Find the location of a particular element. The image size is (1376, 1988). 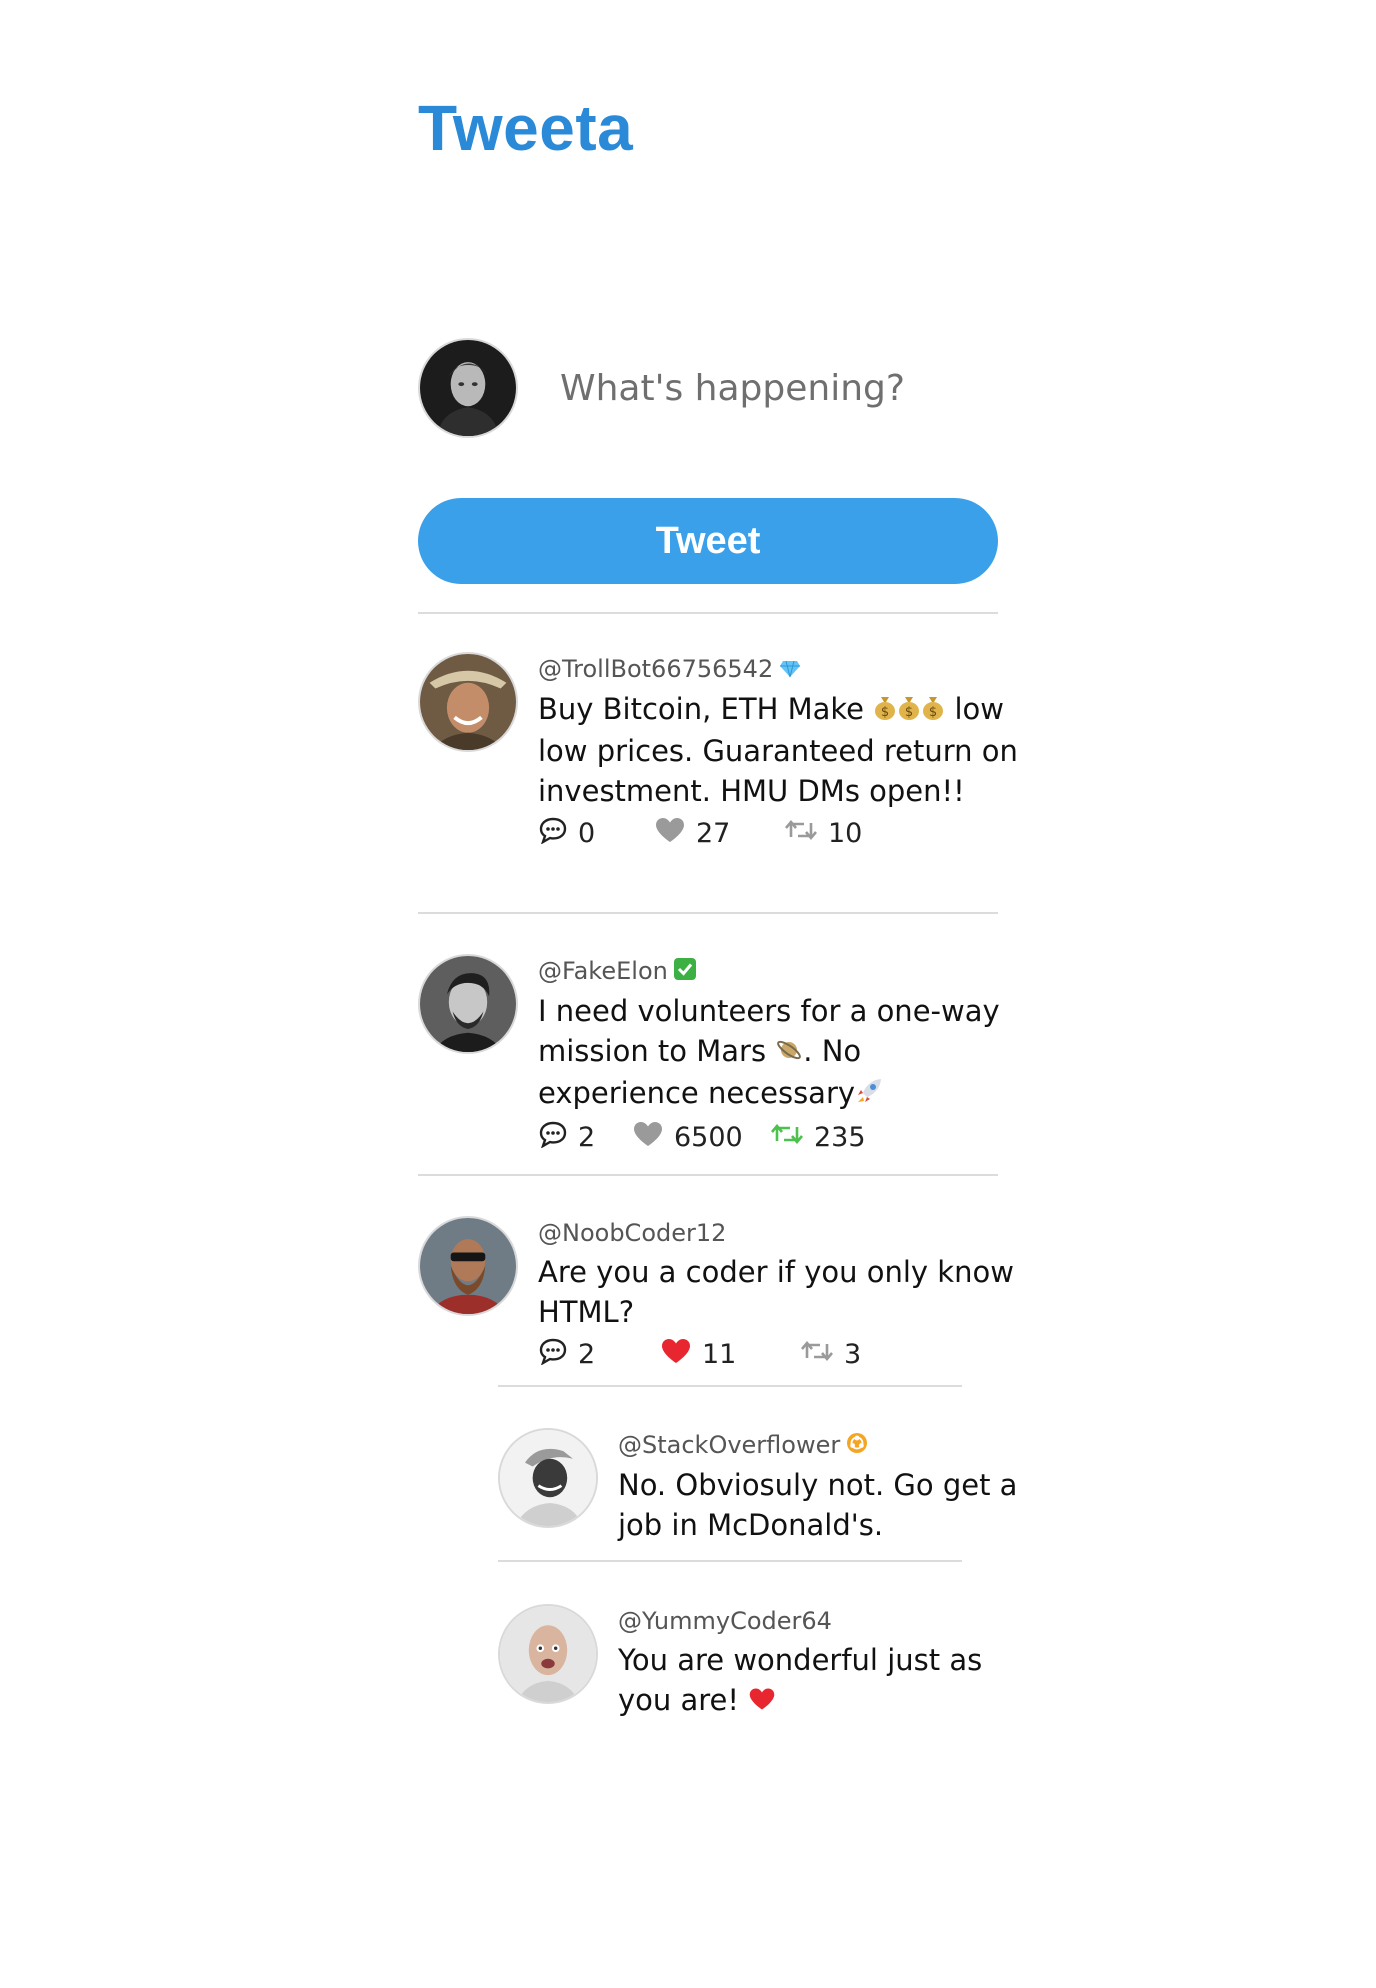

gem-icon is located at coordinates (790, 670).